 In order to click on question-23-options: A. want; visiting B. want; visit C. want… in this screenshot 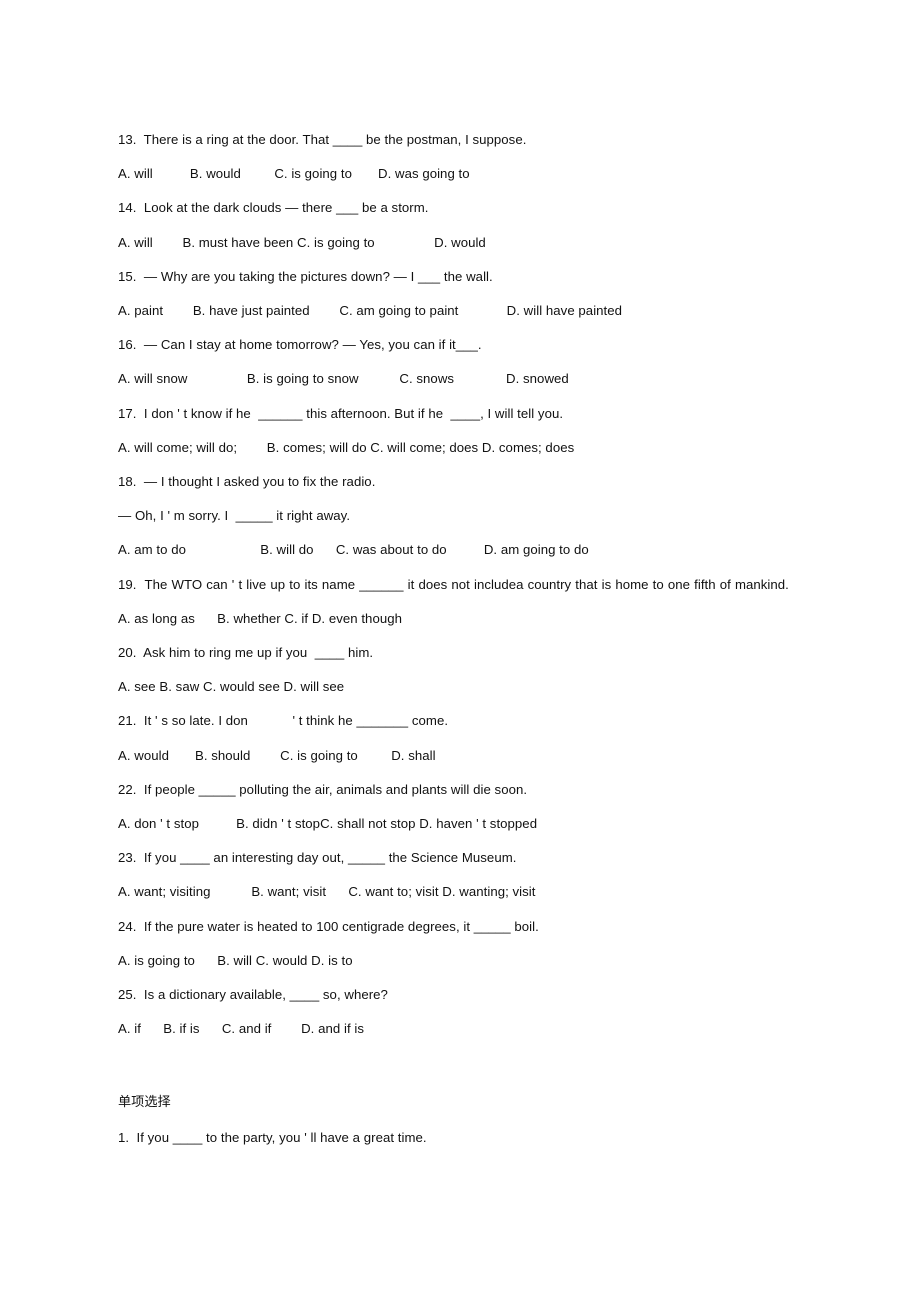, I will do `click(327, 892)`.